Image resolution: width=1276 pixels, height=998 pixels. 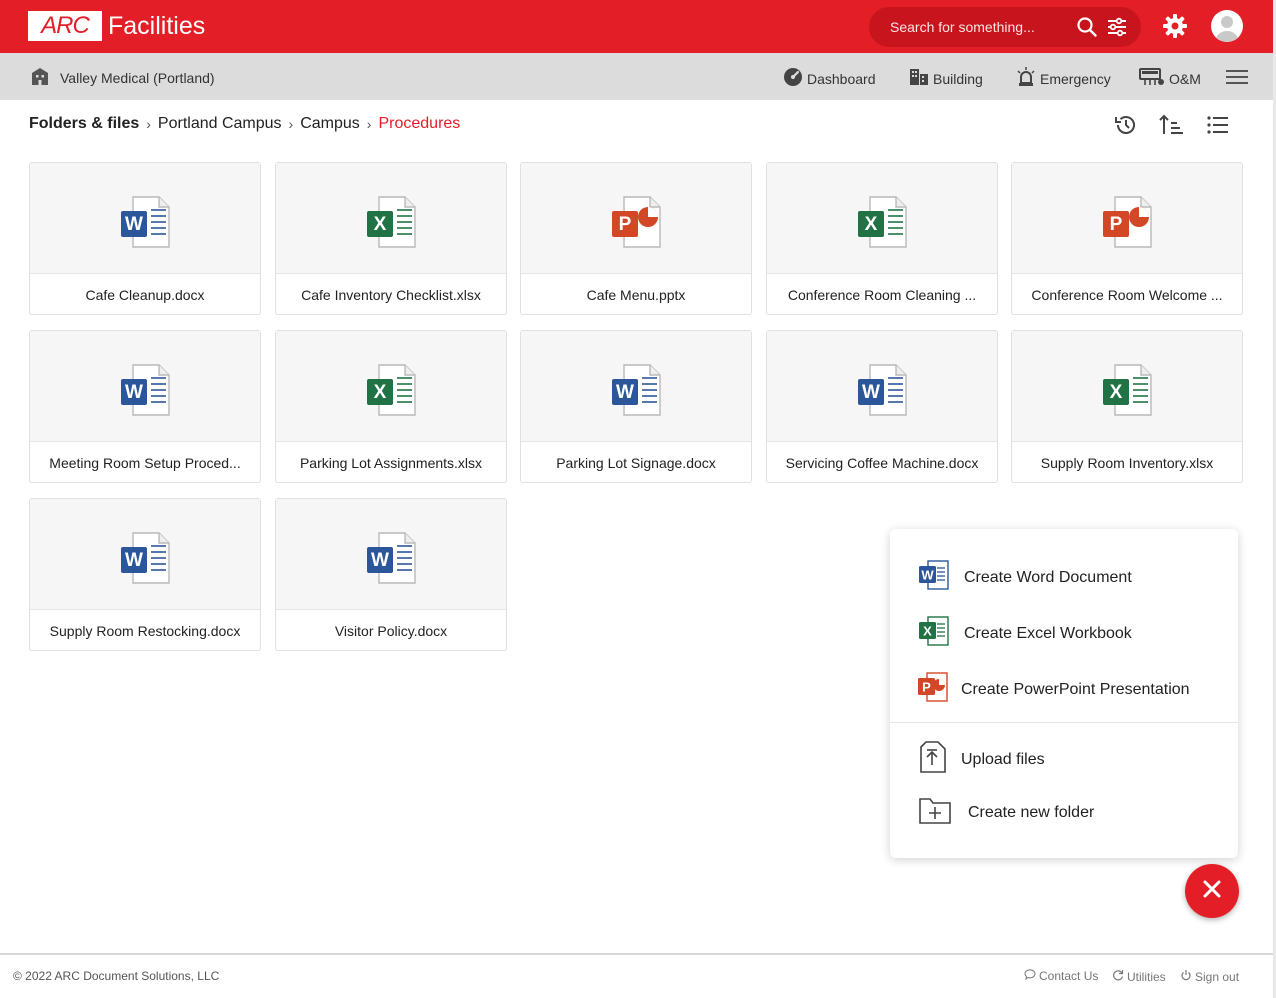 I want to click on file-tile: W Cafe Cleanup.docx, so click(x=145, y=238).